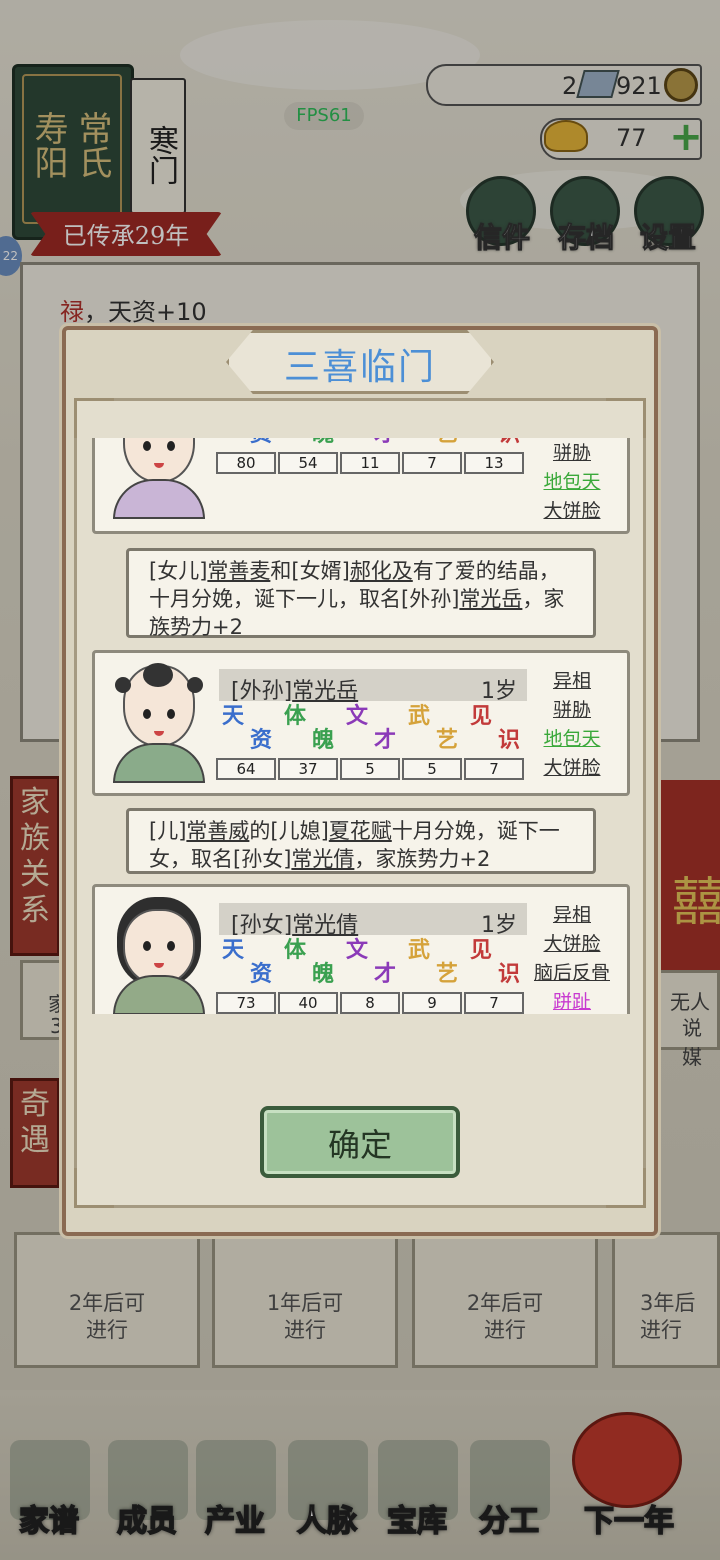 This screenshot has height=1560, width=720. I want to click on person-link: 夏花赋, so click(360, 831).